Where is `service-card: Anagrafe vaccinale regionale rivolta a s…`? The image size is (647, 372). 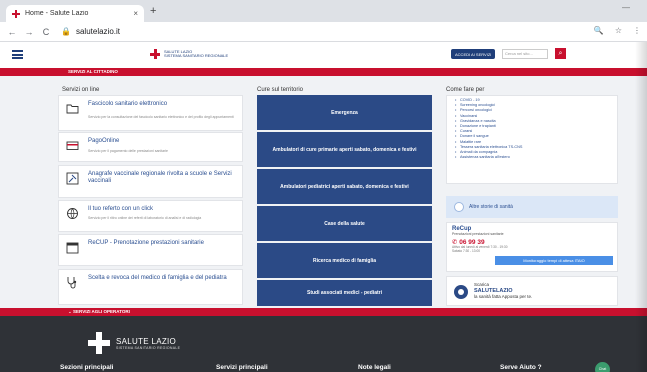
service-card: Anagrafe vaccinale regionale rivolta a s… is located at coordinates (150, 181).